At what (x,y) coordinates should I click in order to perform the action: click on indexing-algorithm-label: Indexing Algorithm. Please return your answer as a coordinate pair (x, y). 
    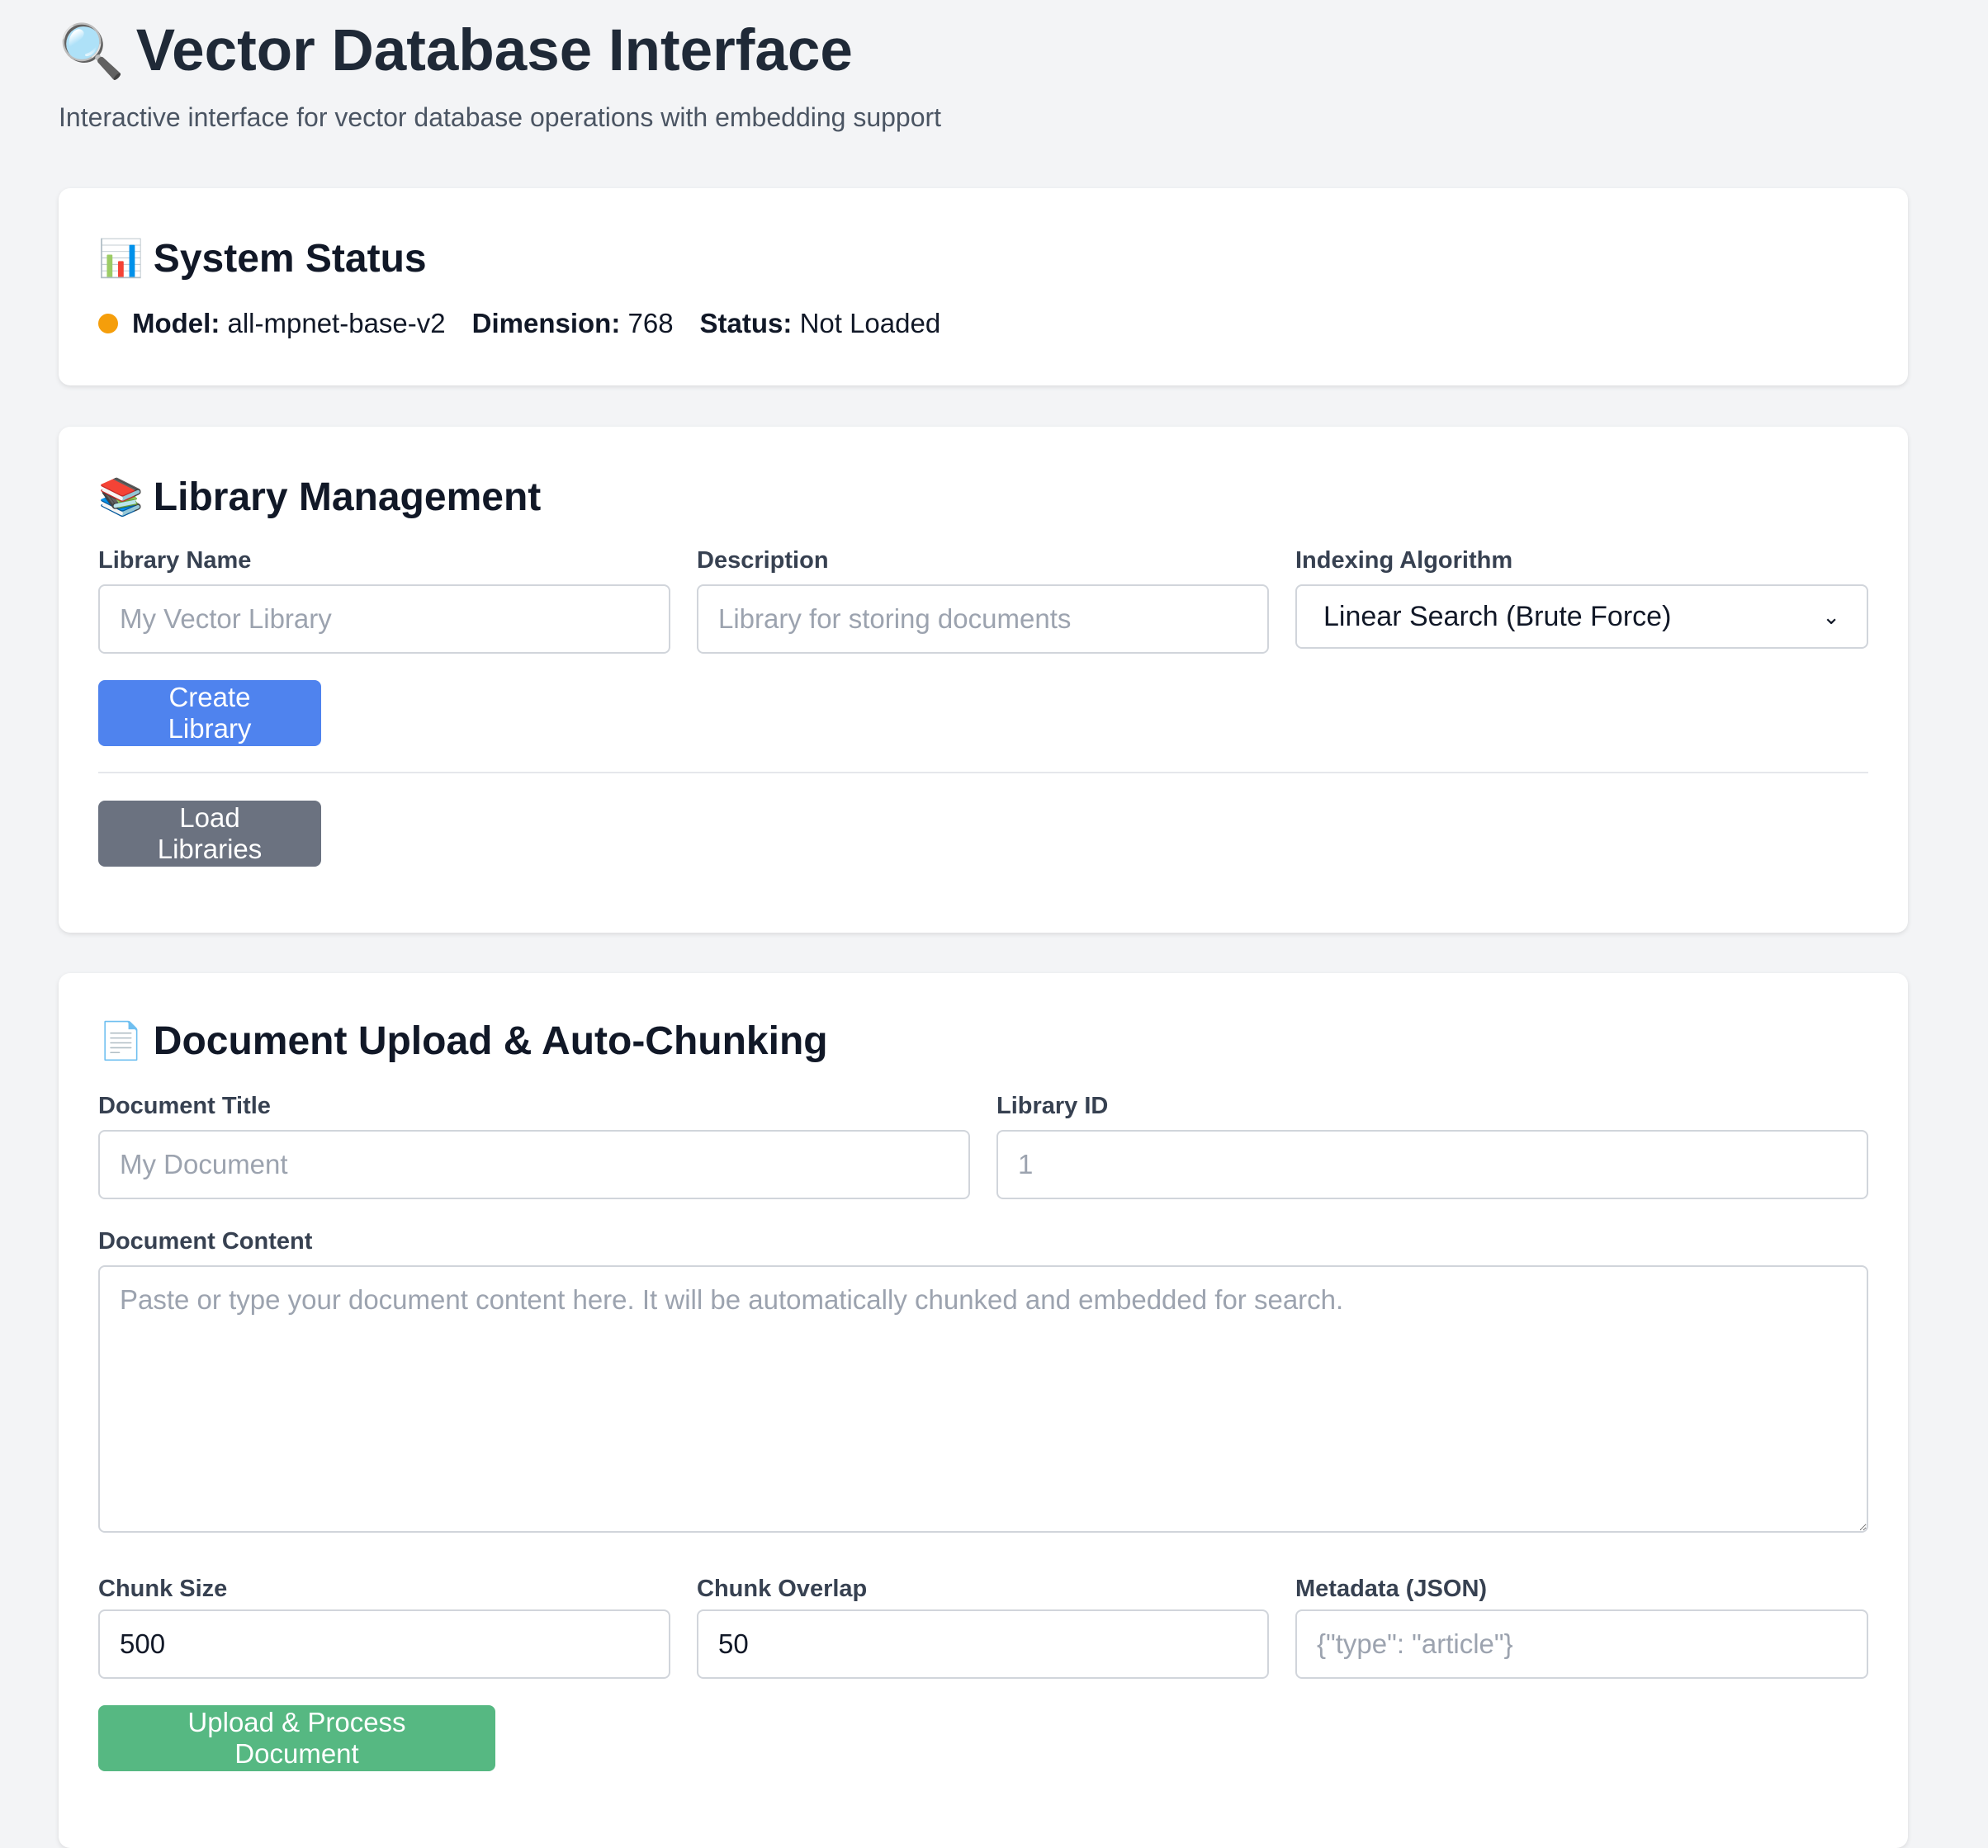
    Looking at the image, I should click on (1404, 560).